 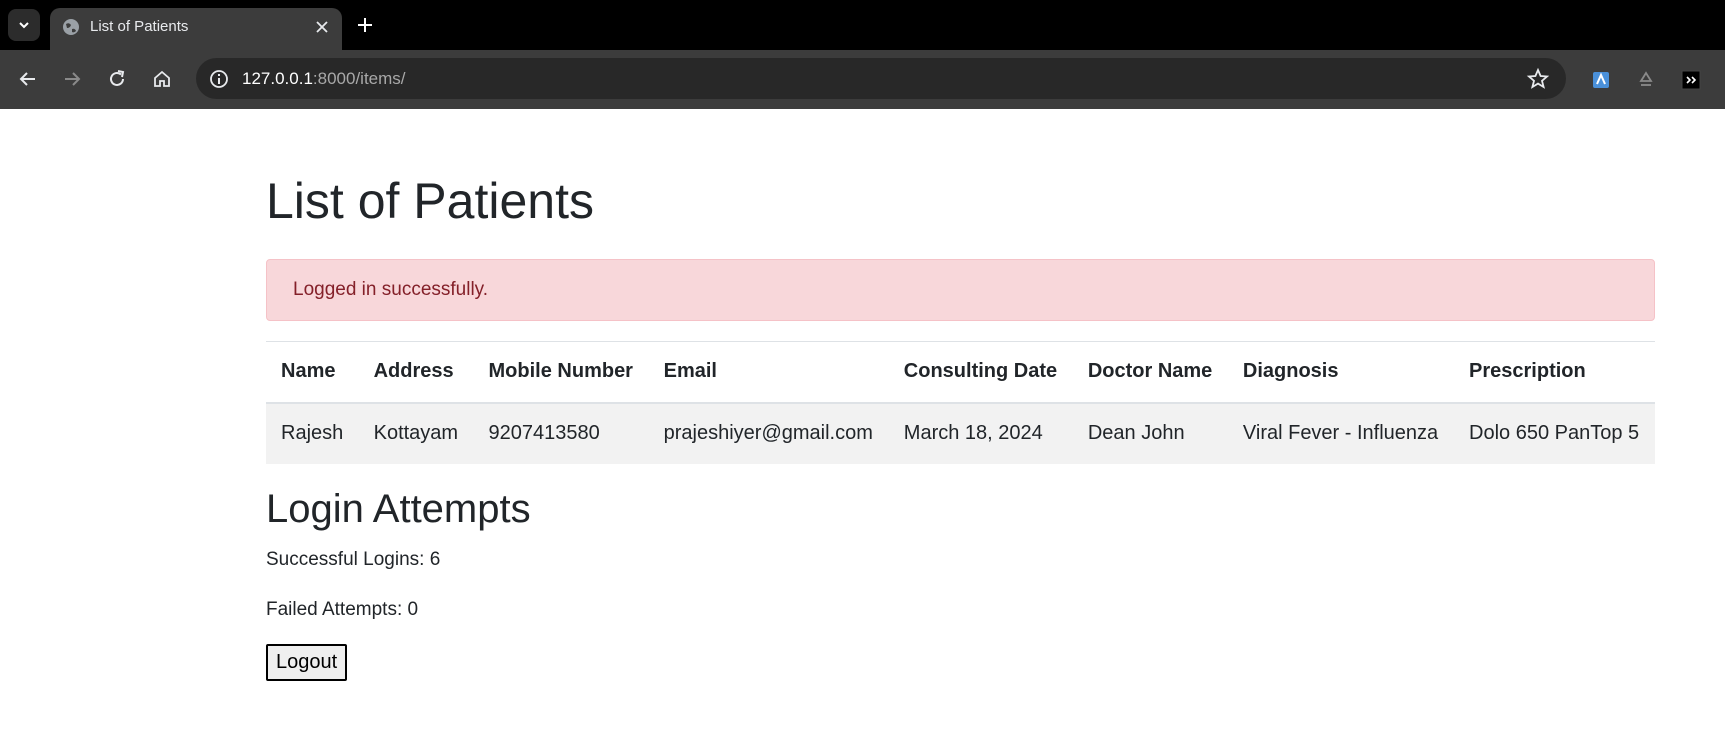 What do you see at coordinates (312, 433) in the screenshot?
I see `table-cell: Rajesh` at bounding box center [312, 433].